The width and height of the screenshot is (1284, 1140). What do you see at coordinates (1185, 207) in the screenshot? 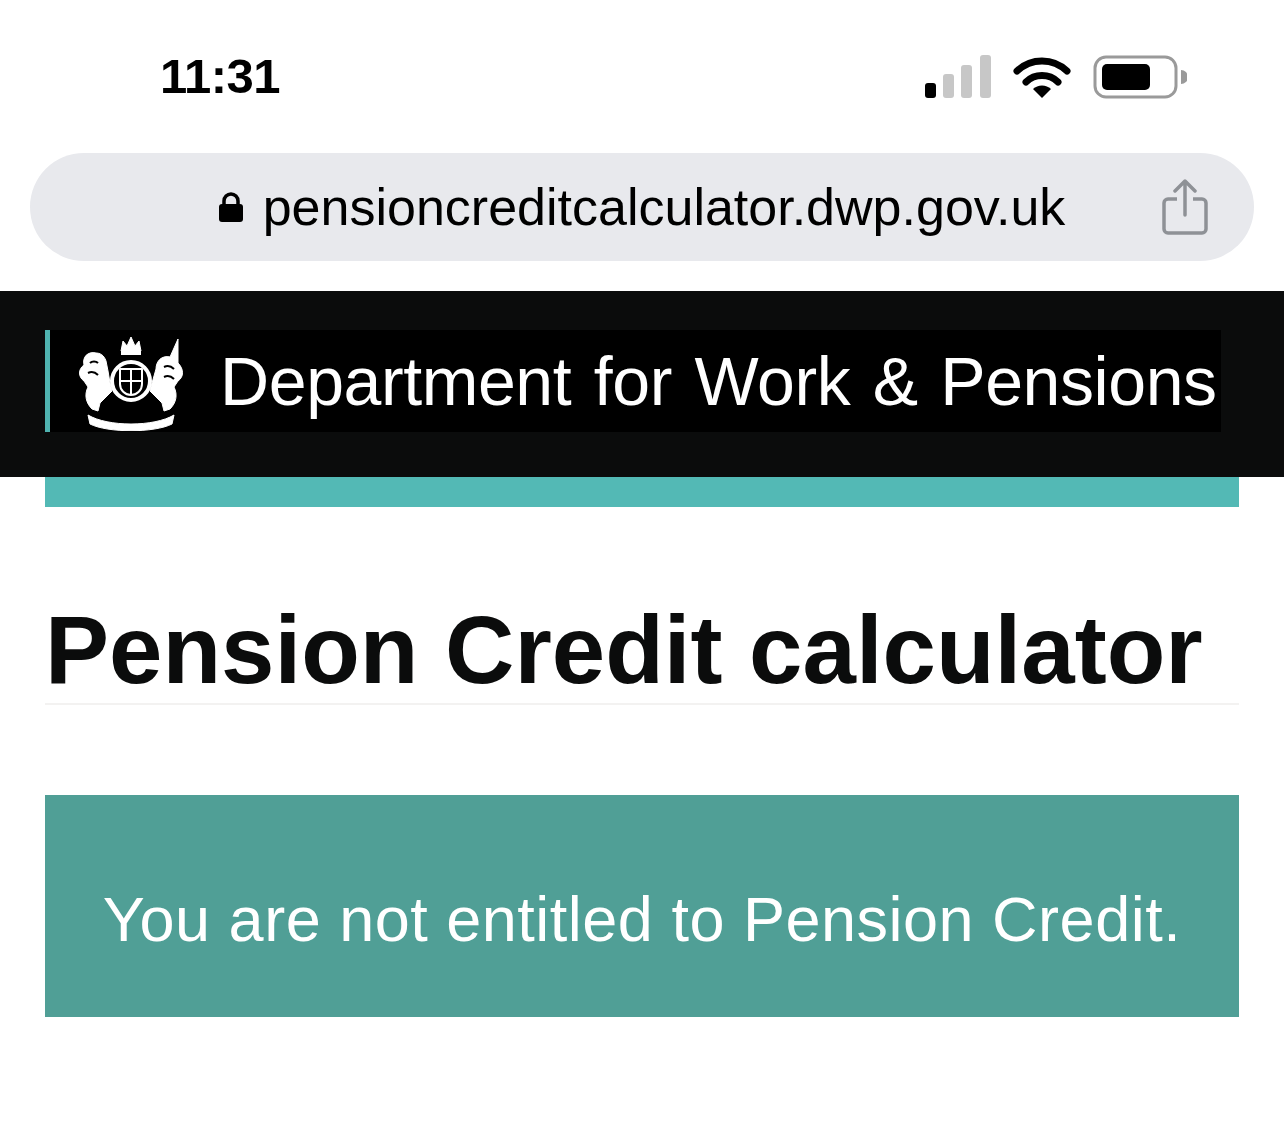
I see `share-icon` at bounding box center [1185, 207].